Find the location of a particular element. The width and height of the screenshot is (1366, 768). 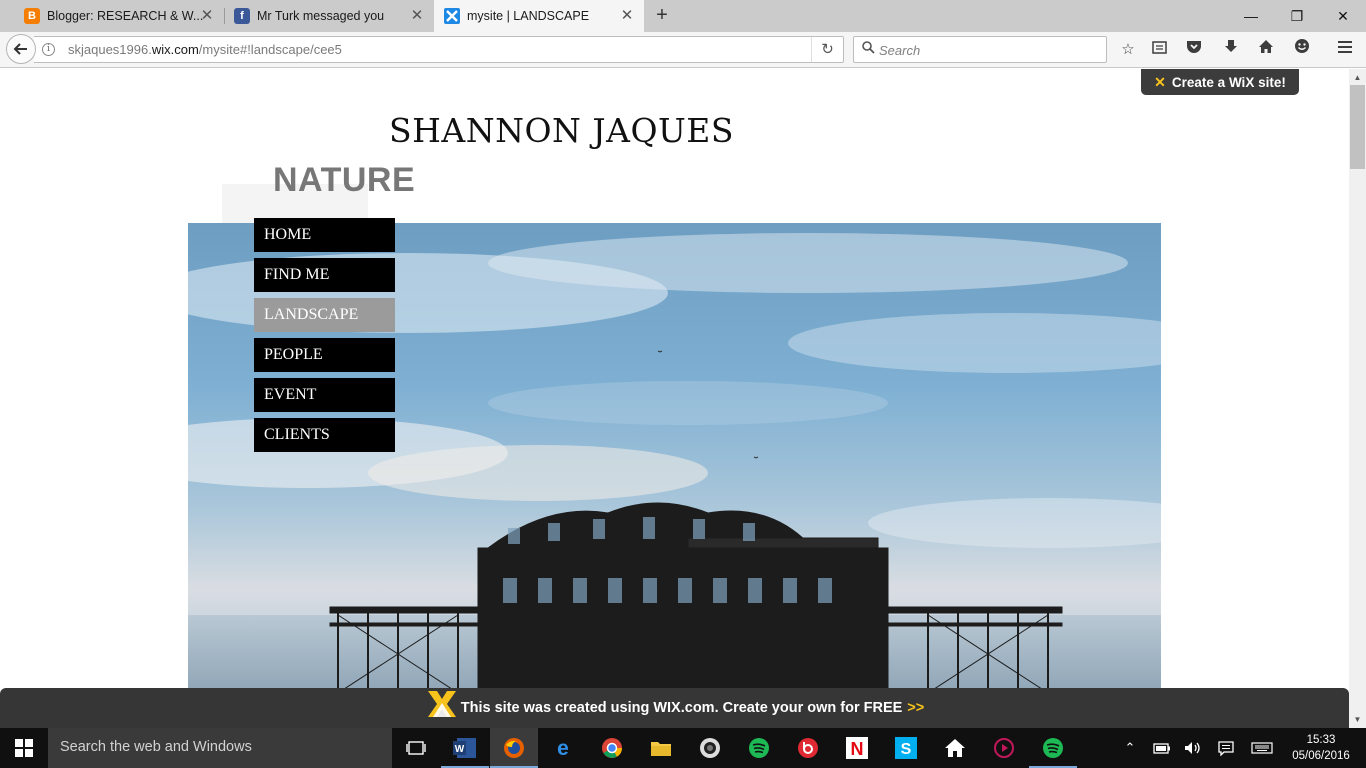

url-prefix: skjaques1996. is located at coordinates (110, 49).